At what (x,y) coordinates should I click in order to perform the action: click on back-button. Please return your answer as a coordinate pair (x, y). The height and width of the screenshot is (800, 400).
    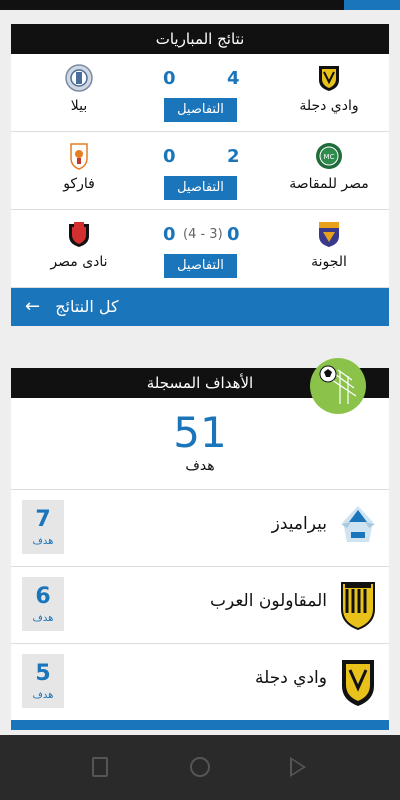
    Looking at the image, I should click on (298, 767).